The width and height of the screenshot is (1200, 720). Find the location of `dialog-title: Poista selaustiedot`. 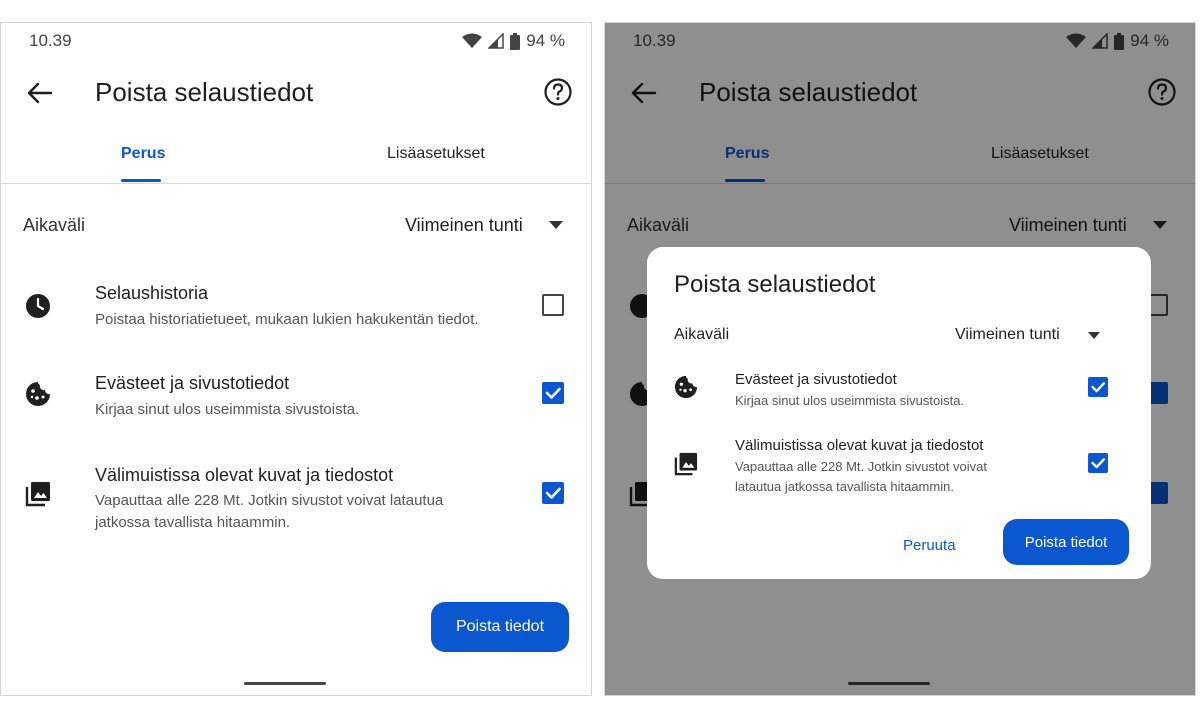

dialog-title: Poista selaustiedot is located at coordinates (775, 284).